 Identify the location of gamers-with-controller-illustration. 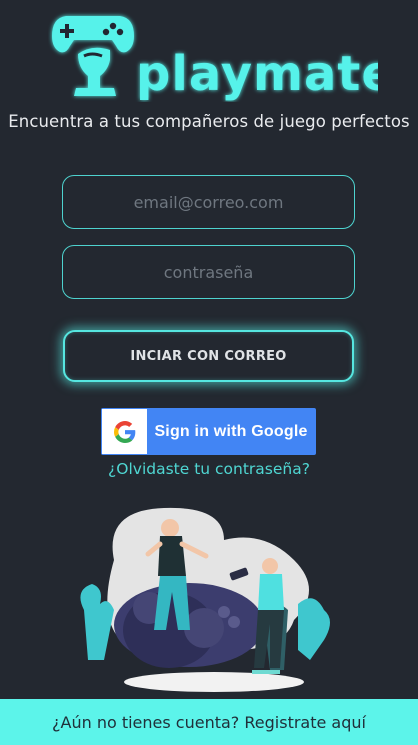
(205, 599).